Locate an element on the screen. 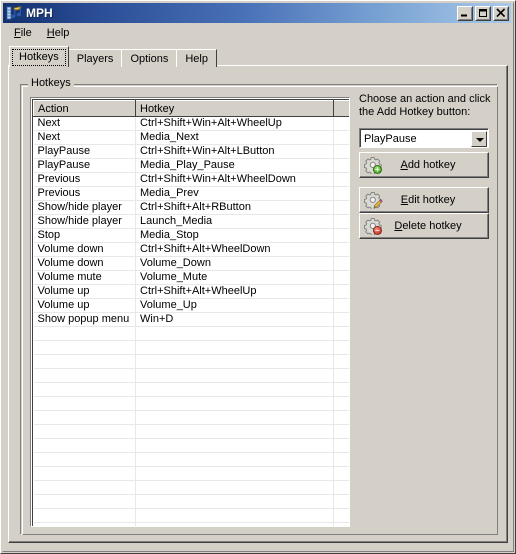 The image size is (516, 554). column-header-action: Action is located at coordinates (84, 108).